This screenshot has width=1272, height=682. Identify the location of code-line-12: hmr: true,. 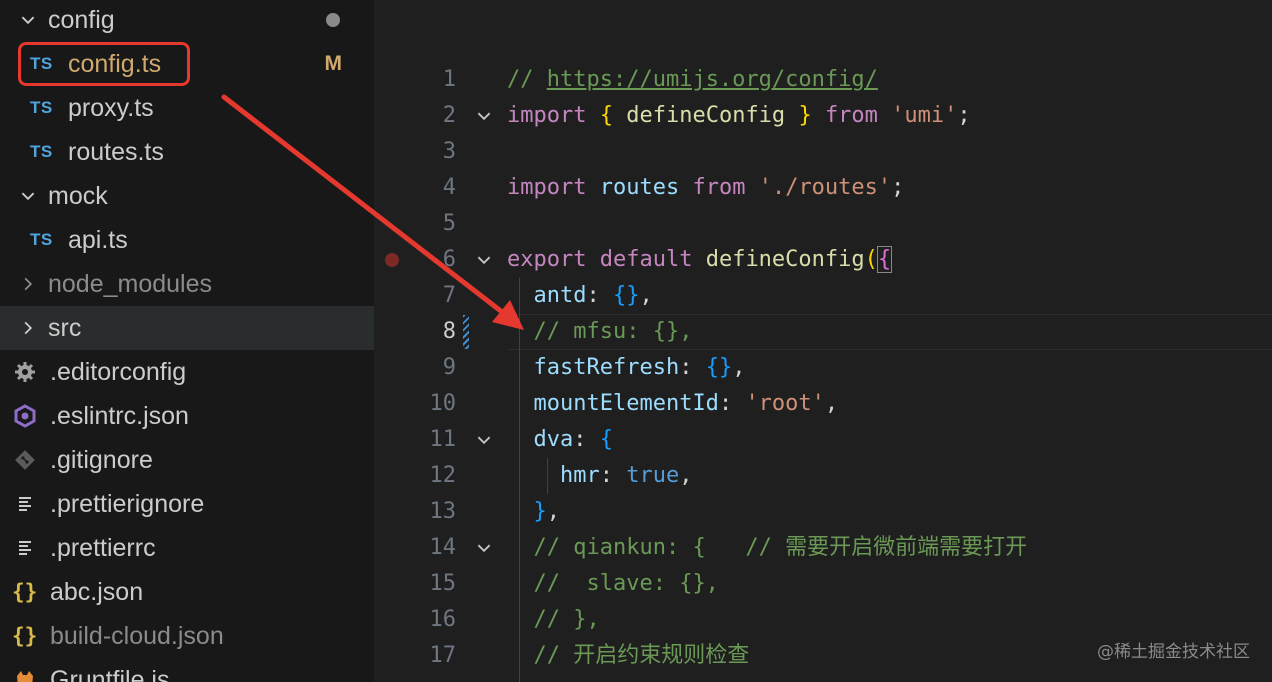
(599, 476).